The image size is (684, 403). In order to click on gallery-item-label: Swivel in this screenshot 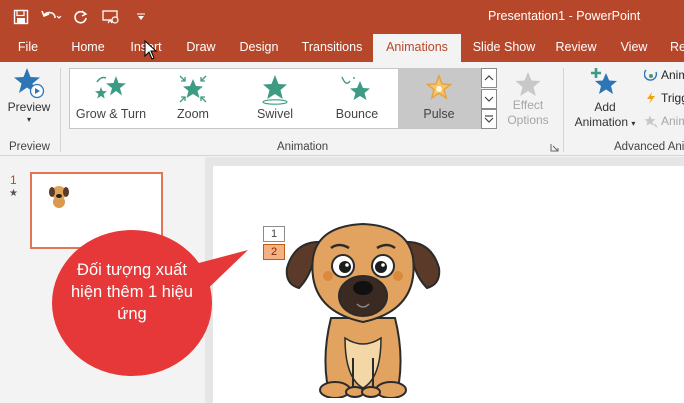, I will do `click(275, 114)`.